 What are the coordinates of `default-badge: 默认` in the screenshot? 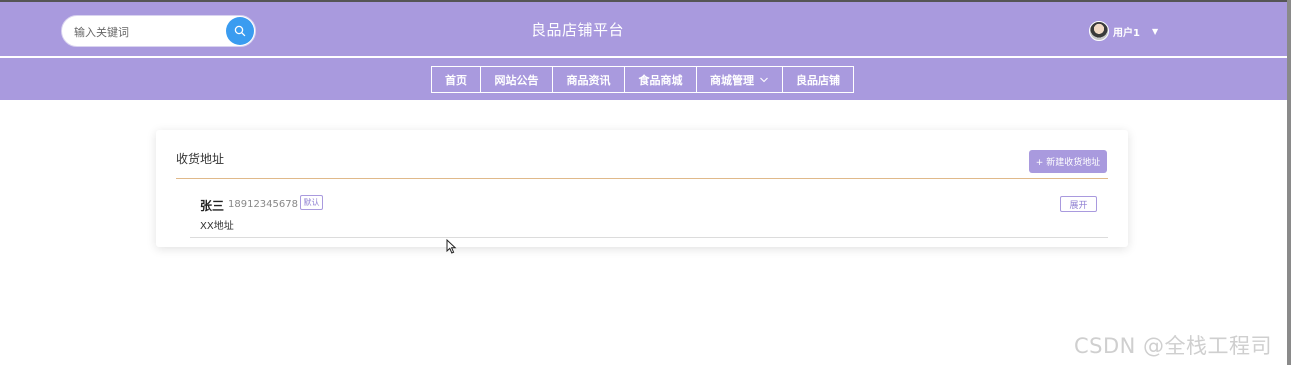 It's located at (311, 202).